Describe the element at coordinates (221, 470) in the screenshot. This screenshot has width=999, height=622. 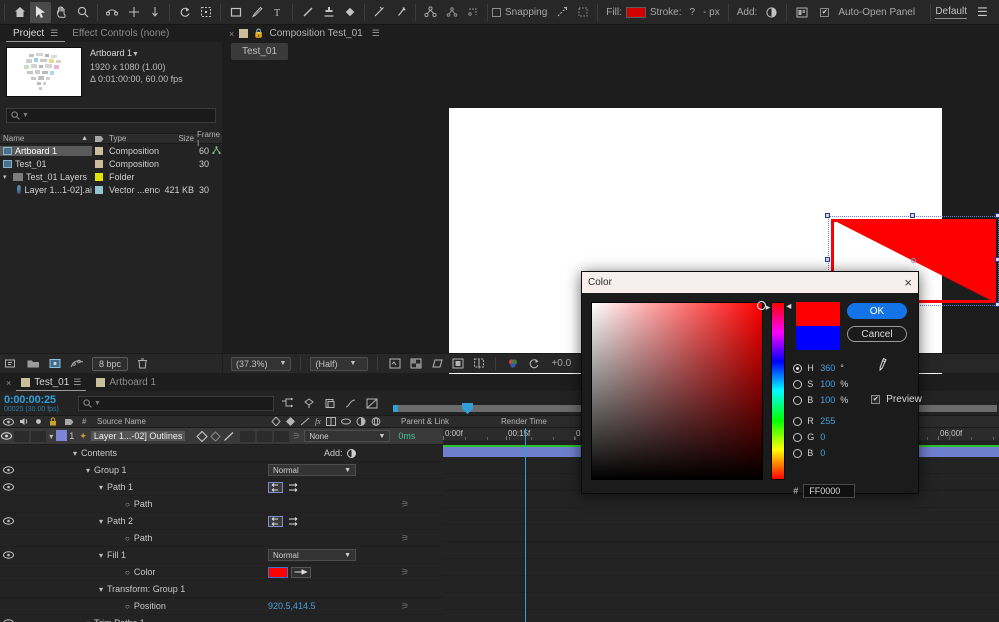
I see `timeline-property-row: ▾ Group 1 Normal ▼` at that location.